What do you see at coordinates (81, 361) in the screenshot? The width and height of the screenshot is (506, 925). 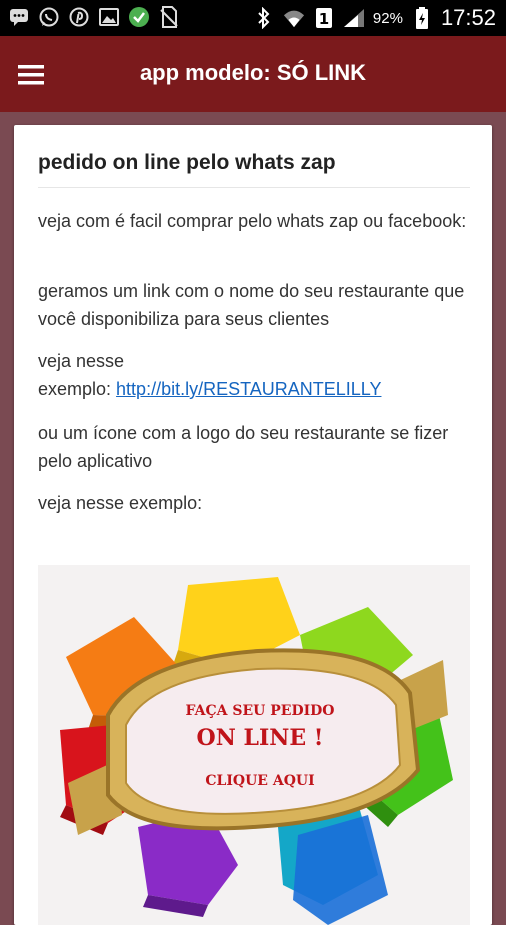 I see `example-label-line1: veja nesse` at bounding box center [81, 361].